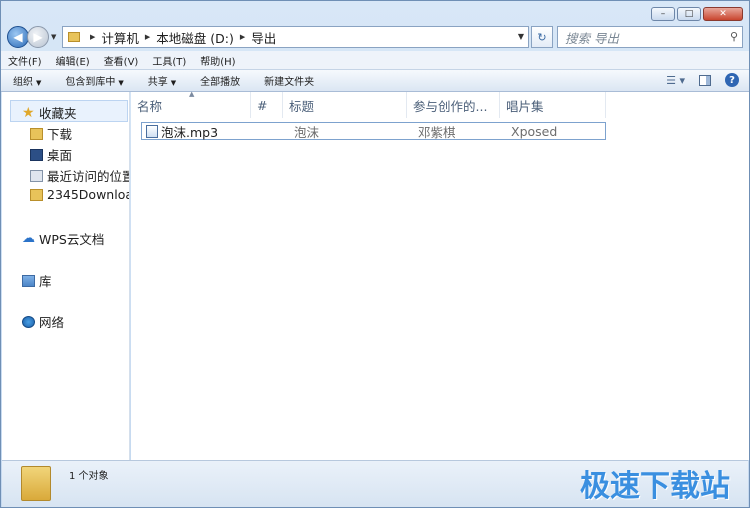  I want to click on menu-help: 帮助(H), so click(217, 60).